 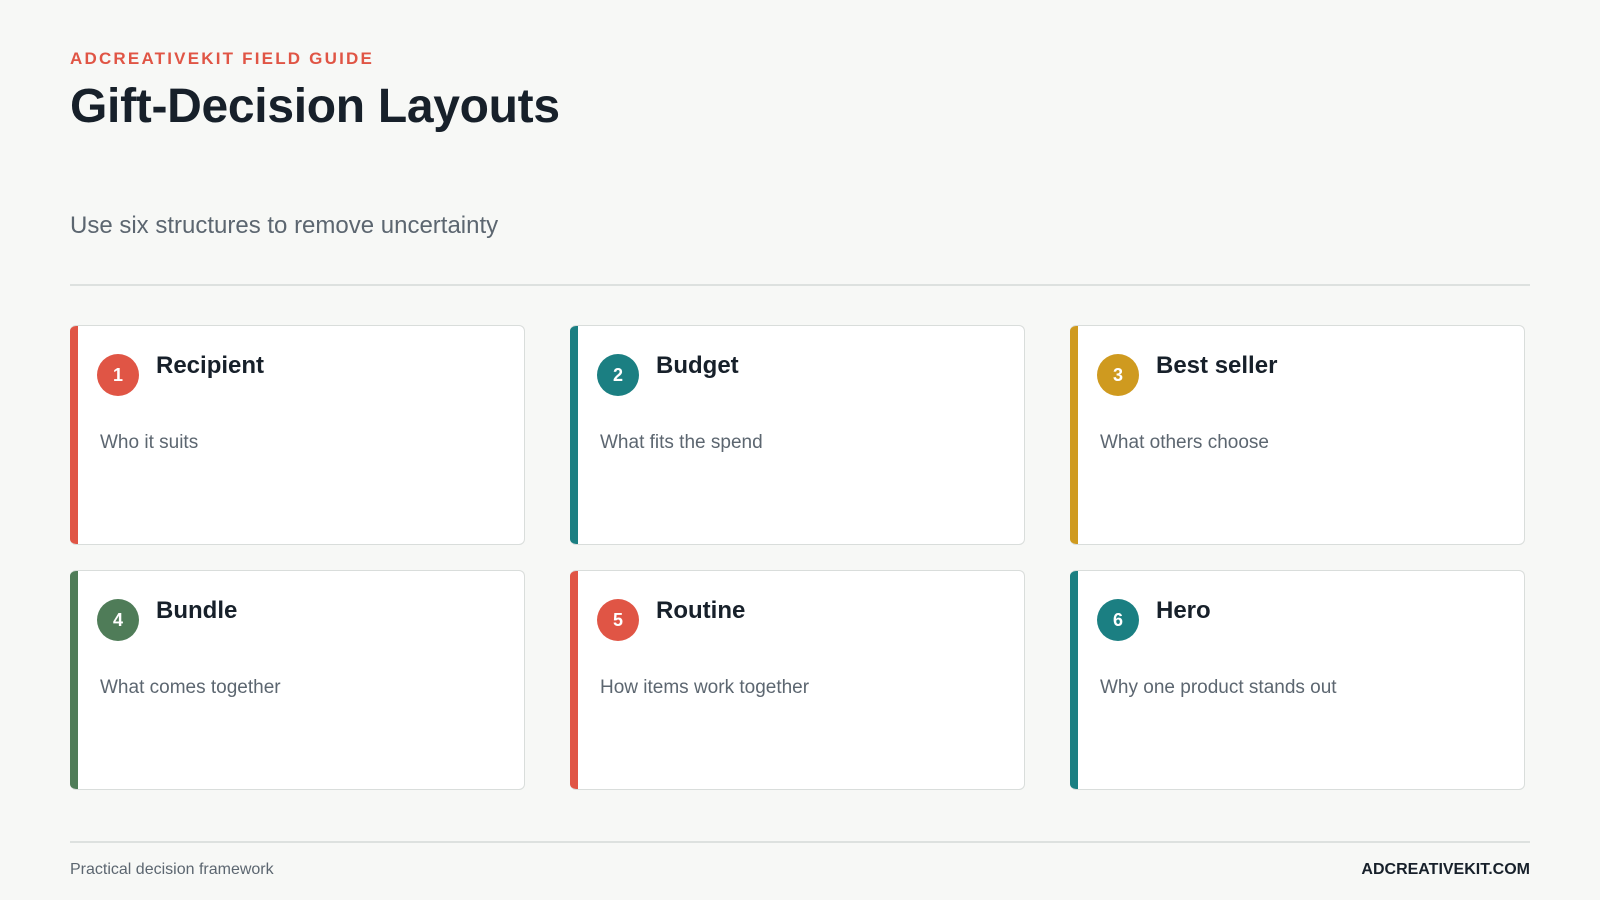 What do you see at coordinates (297, 435) in the screenshot?
I see `card-recipient: 1 Recipient Who it suits` at bounding box center [297, 435].